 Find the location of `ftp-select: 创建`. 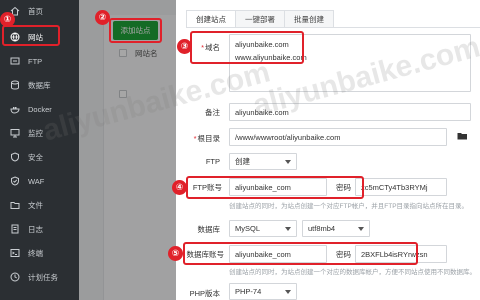

ftp-select: 创建 is located at coordinates (263, 161).